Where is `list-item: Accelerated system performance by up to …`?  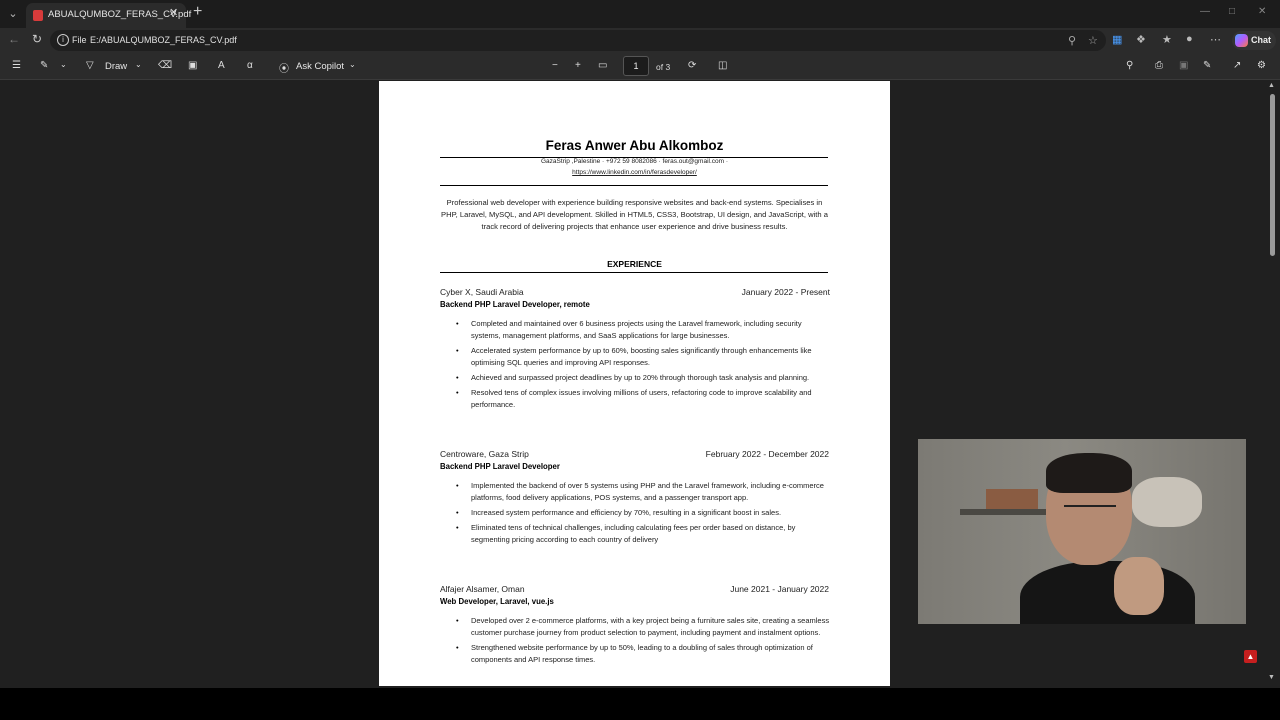
list-item: Accelerated system performance by up to … is located at coordinates (643, 357).